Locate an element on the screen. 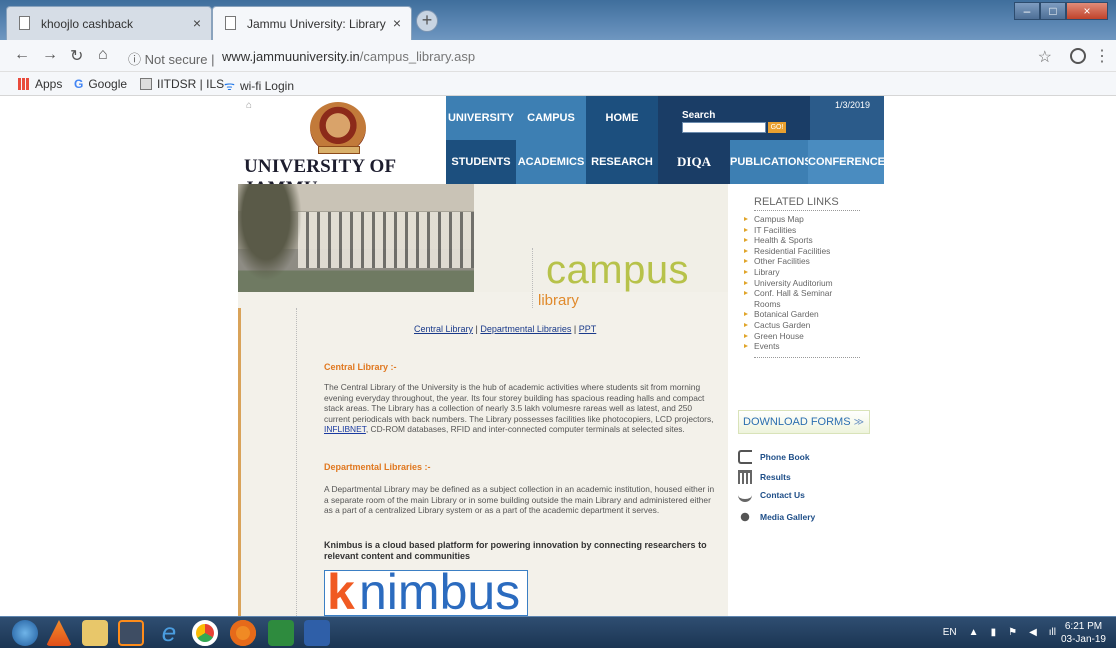 This screenshot has height=648, width=1116. bookmark-wifi-login: ᯤ wi-fi Login is located at coordinates (259, 85).